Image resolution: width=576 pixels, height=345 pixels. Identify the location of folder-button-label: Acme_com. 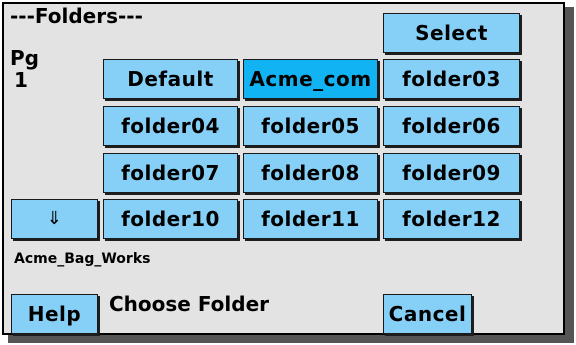
(310, 79).